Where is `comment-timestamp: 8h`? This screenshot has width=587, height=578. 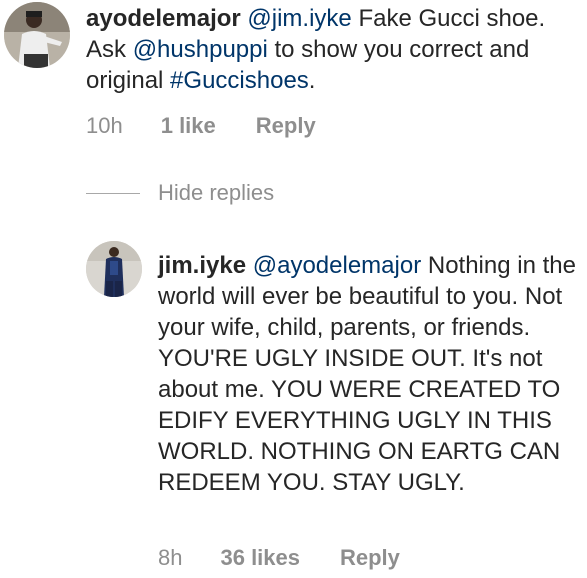 comment-timestamp: 8h is located at coordinates (170, 557).